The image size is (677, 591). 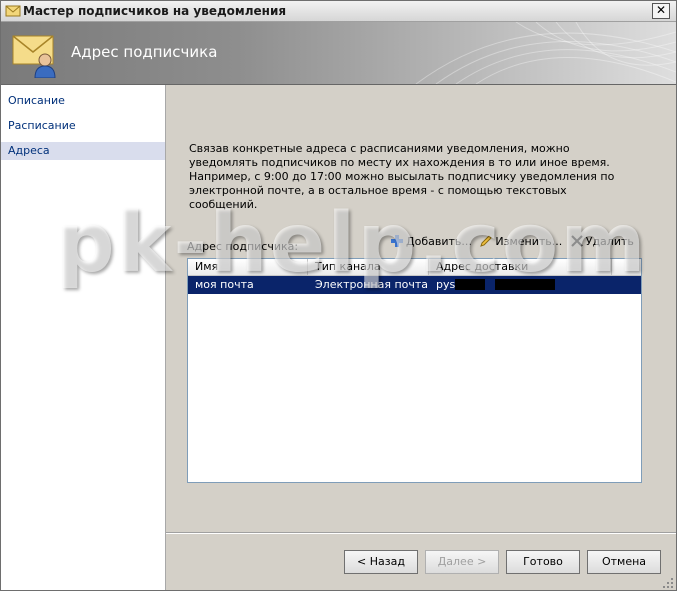 What do you see at coordinates (545, 53) in the screenshot?
I see `header-decoration` at bounding box center [545, 53].